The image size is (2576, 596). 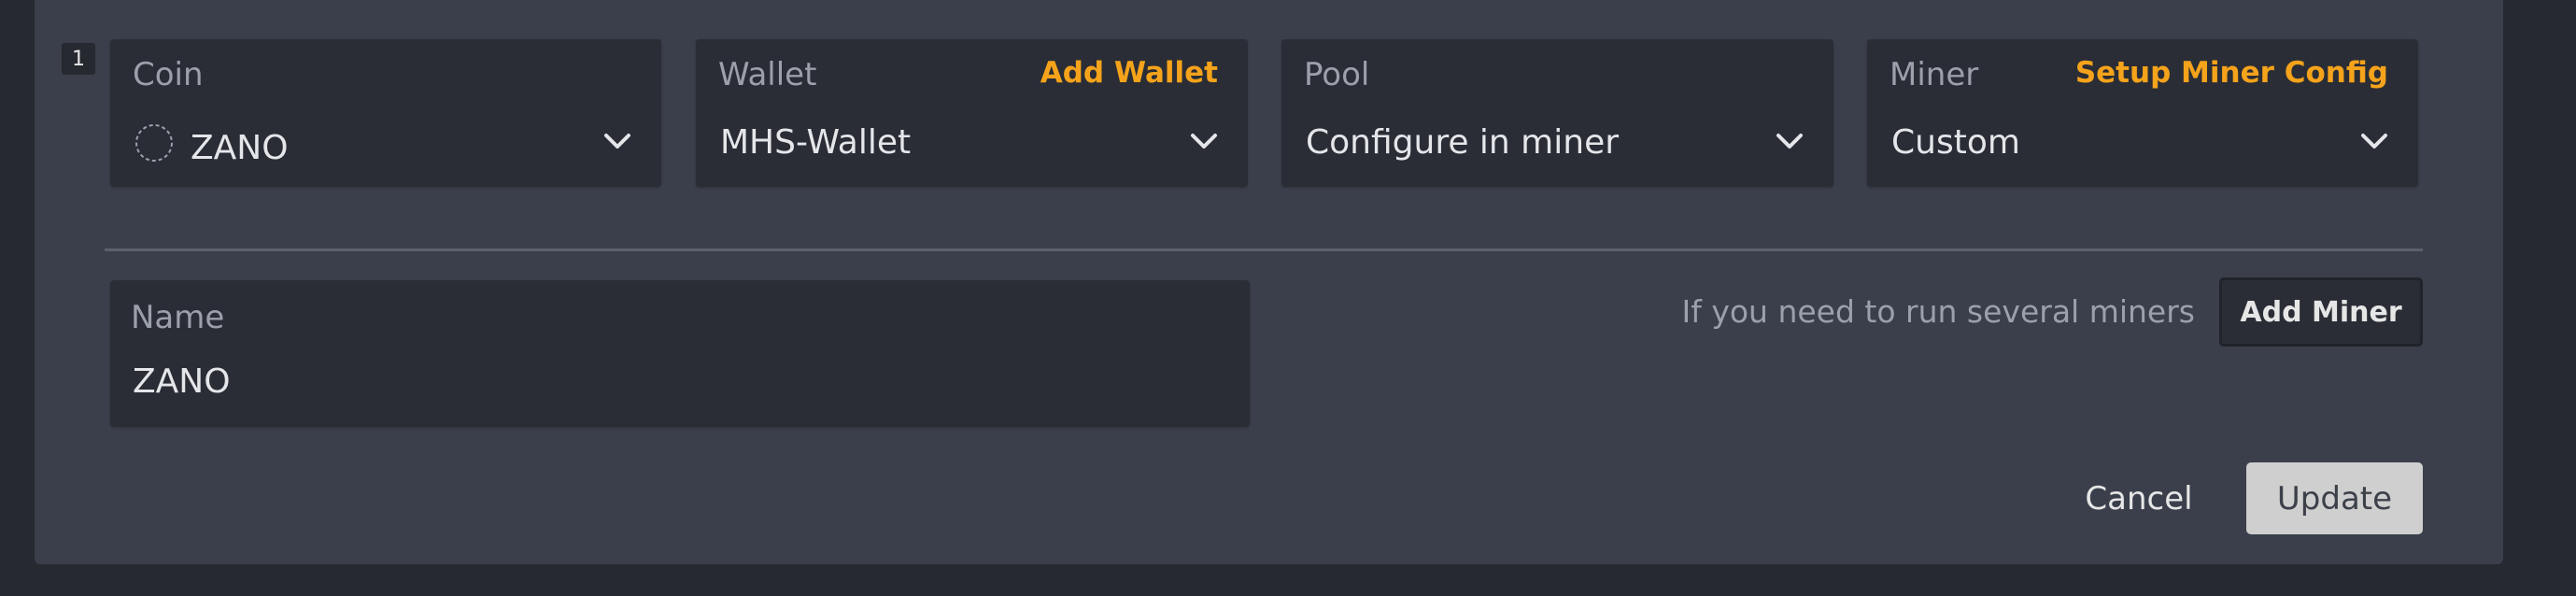 I want to click on pool-value: Configure in miner, so click(x=1463, y=142).